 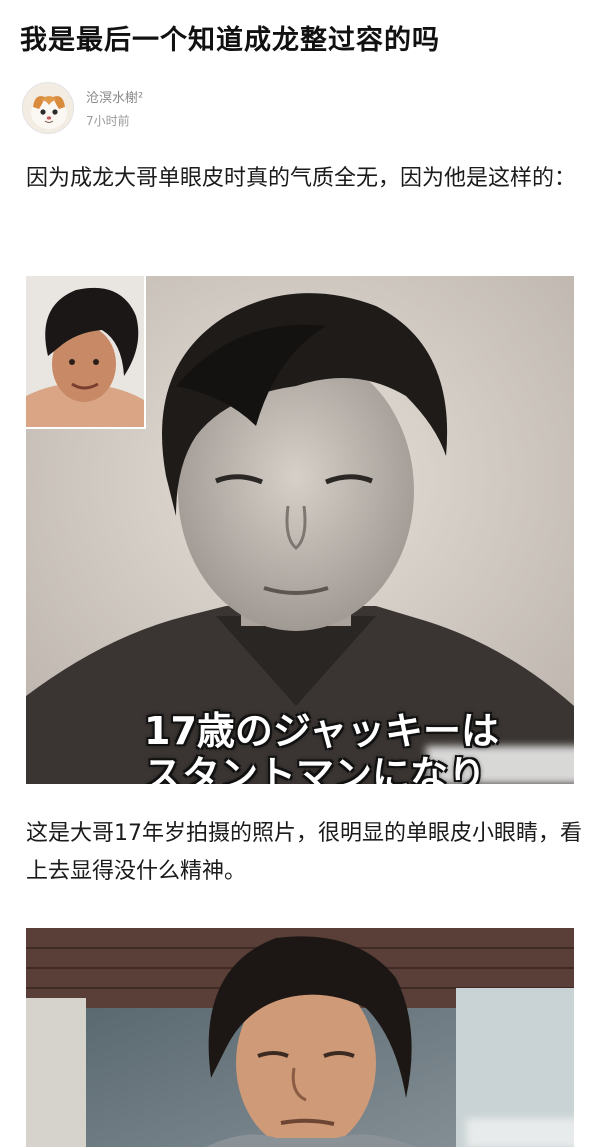 I want to click on image-caption-line2: スタントマンになり, so click(x=315, y=768).